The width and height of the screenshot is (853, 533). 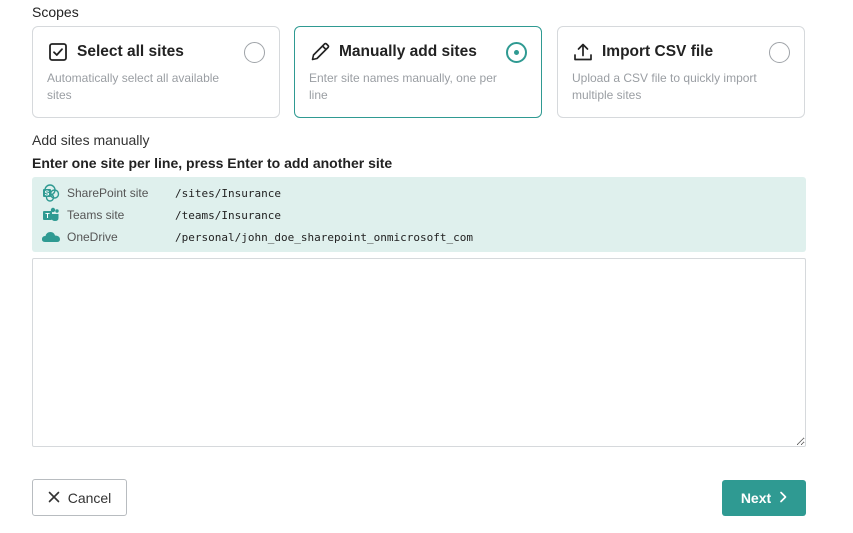 What do you see at coordinates (108, 193) in the screenshot?
I see `example-type: SharePoint site` at bounding box center [108, 193].